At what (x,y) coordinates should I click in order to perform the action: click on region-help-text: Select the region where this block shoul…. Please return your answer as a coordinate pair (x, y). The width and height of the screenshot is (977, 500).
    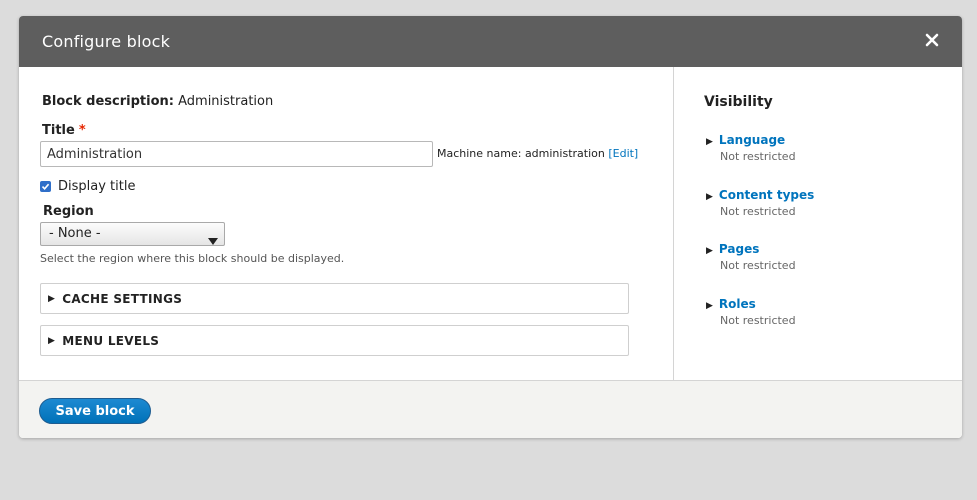
    Looking at the image, I should click on (192, 258).